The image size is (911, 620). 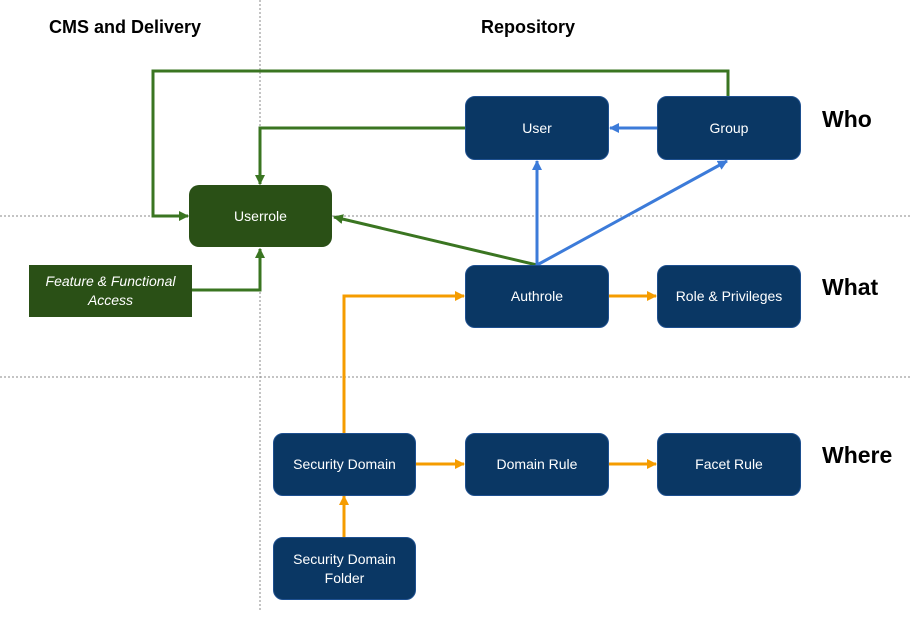 What do you see at coordinates (344, 464) in the screenshot?
I see `node-security-domain: Security Domain` at bounding box center [344, 464].